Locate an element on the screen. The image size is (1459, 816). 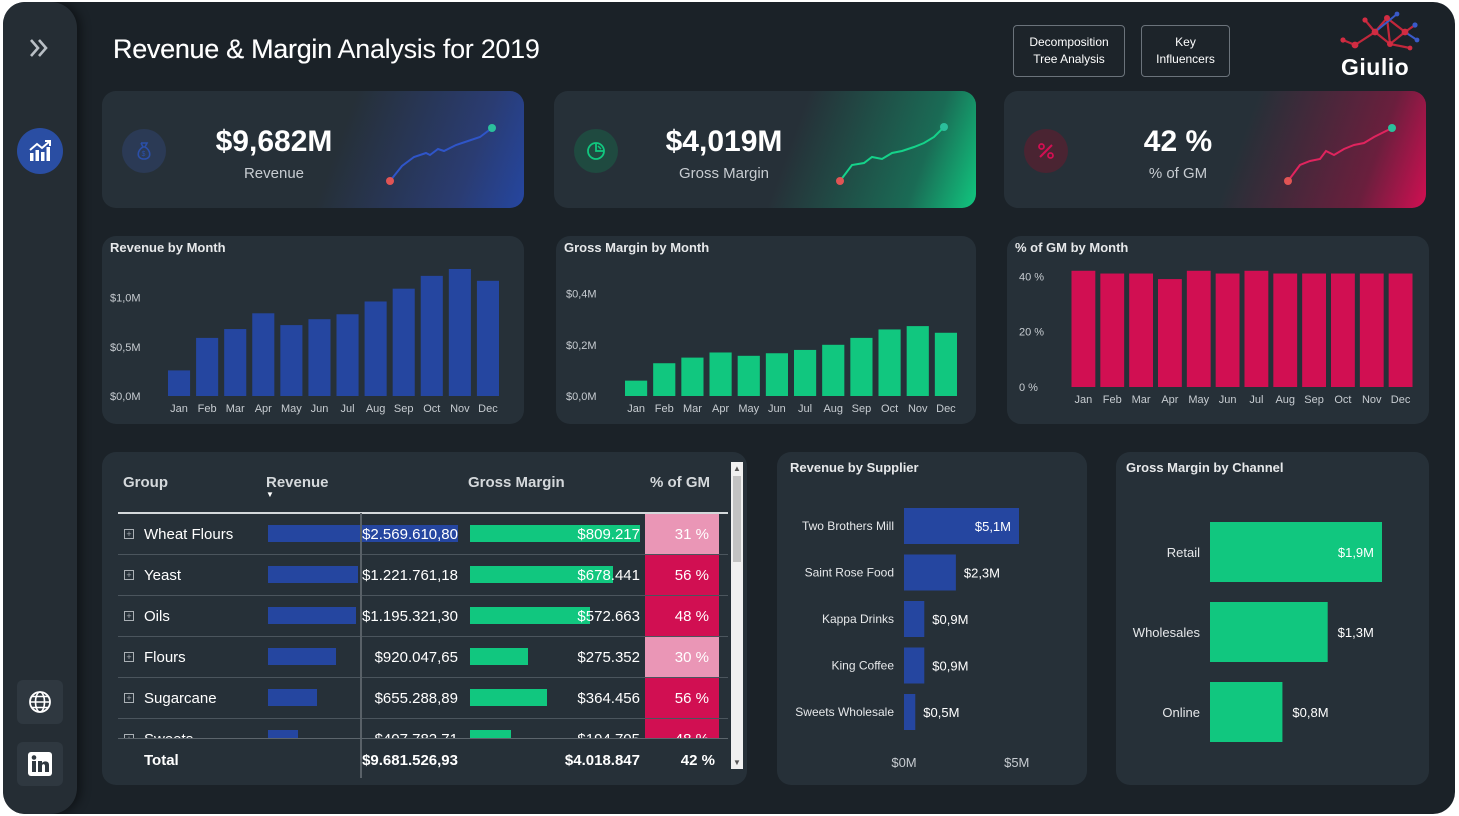
page-title: Revenue & Margin Analysis for 2019 is located at coordinates (326, 49).